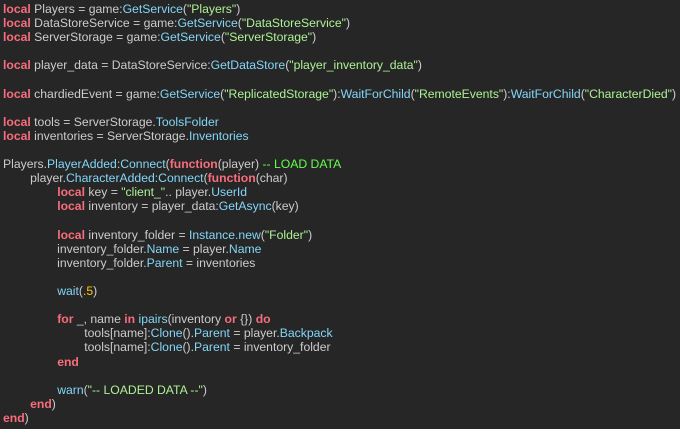  I want to click on code-token-fn: GetAsync, so click(245, 206).